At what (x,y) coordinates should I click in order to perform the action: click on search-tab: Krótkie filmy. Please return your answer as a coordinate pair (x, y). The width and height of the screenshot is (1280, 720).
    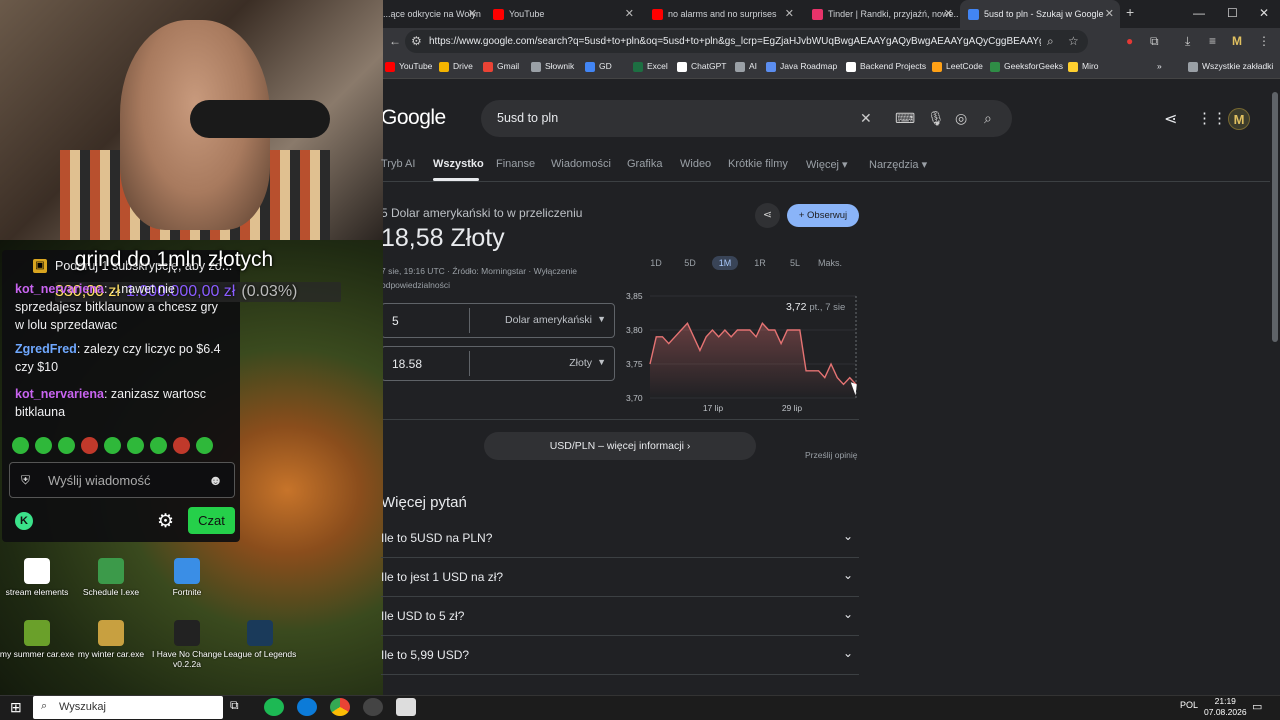
    Looking at the image, I should click on (758, 164).